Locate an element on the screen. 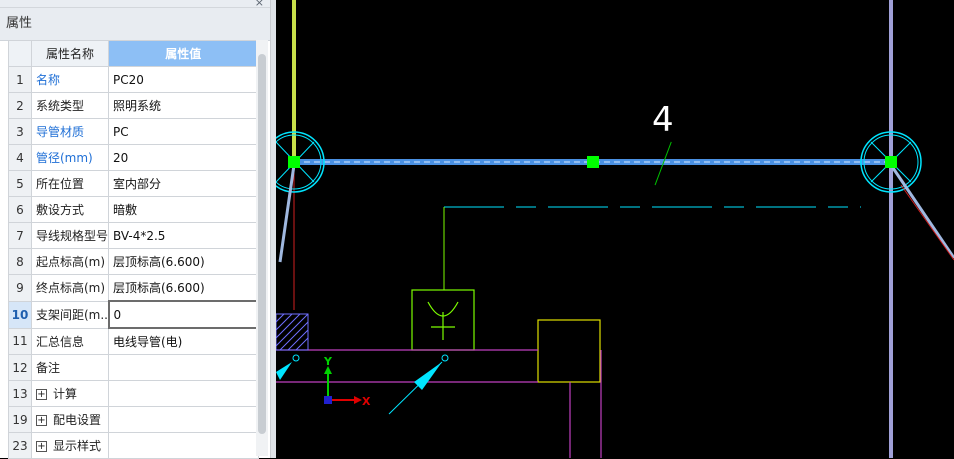 The image size is (954, 459). table-row: 11 汇总信息 电线导管(电) is located at coordinates (133, 341).